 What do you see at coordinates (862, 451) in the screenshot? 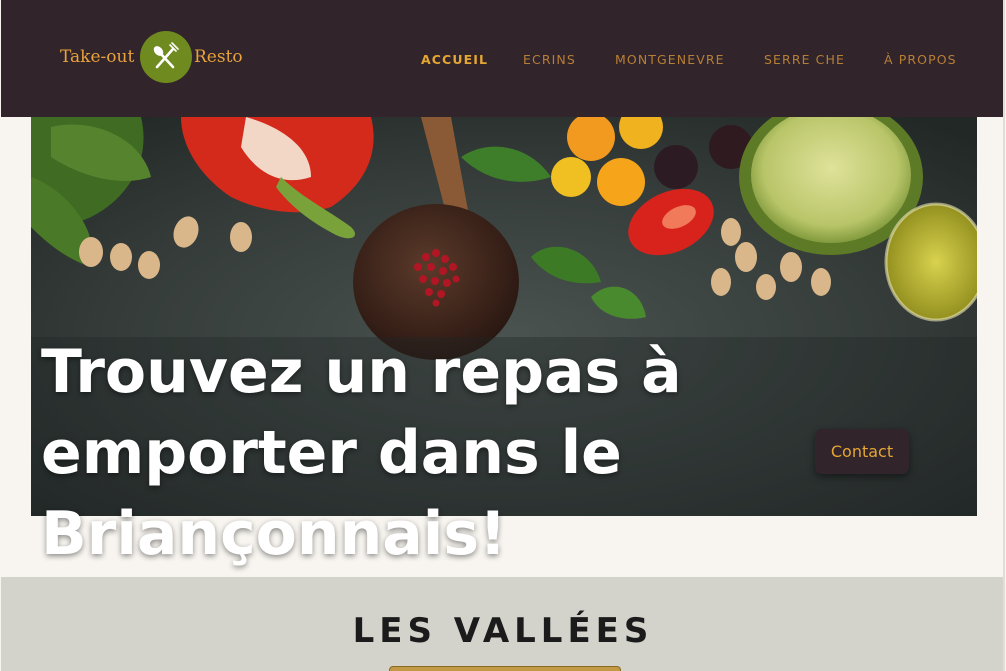
I see `contact-button: Contact` at bounding box center [862, 451].